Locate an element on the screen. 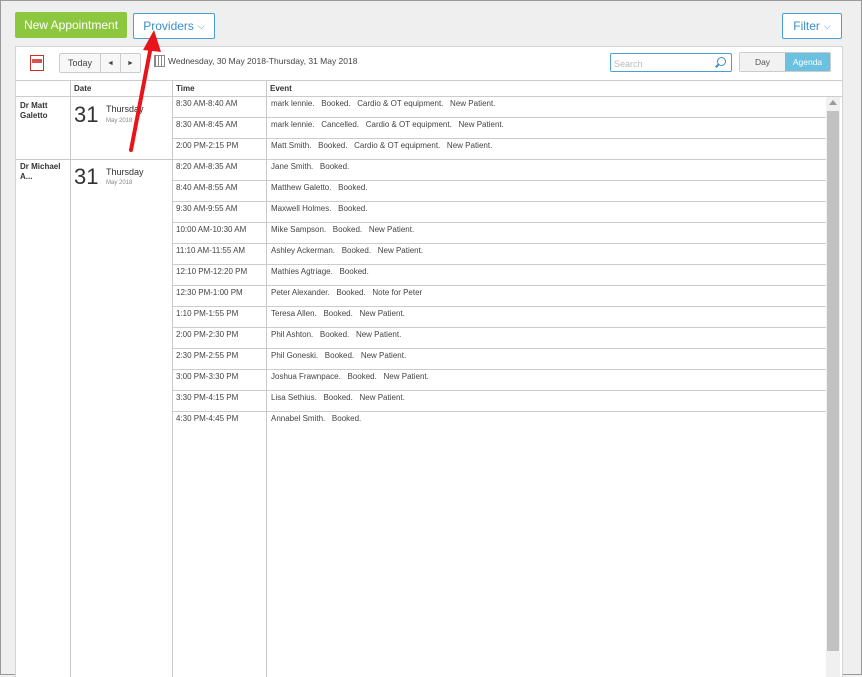 Image resolution: width=862 pixels, height=677 pixels. time-column-header: Time is located at coordinates (185, 88).